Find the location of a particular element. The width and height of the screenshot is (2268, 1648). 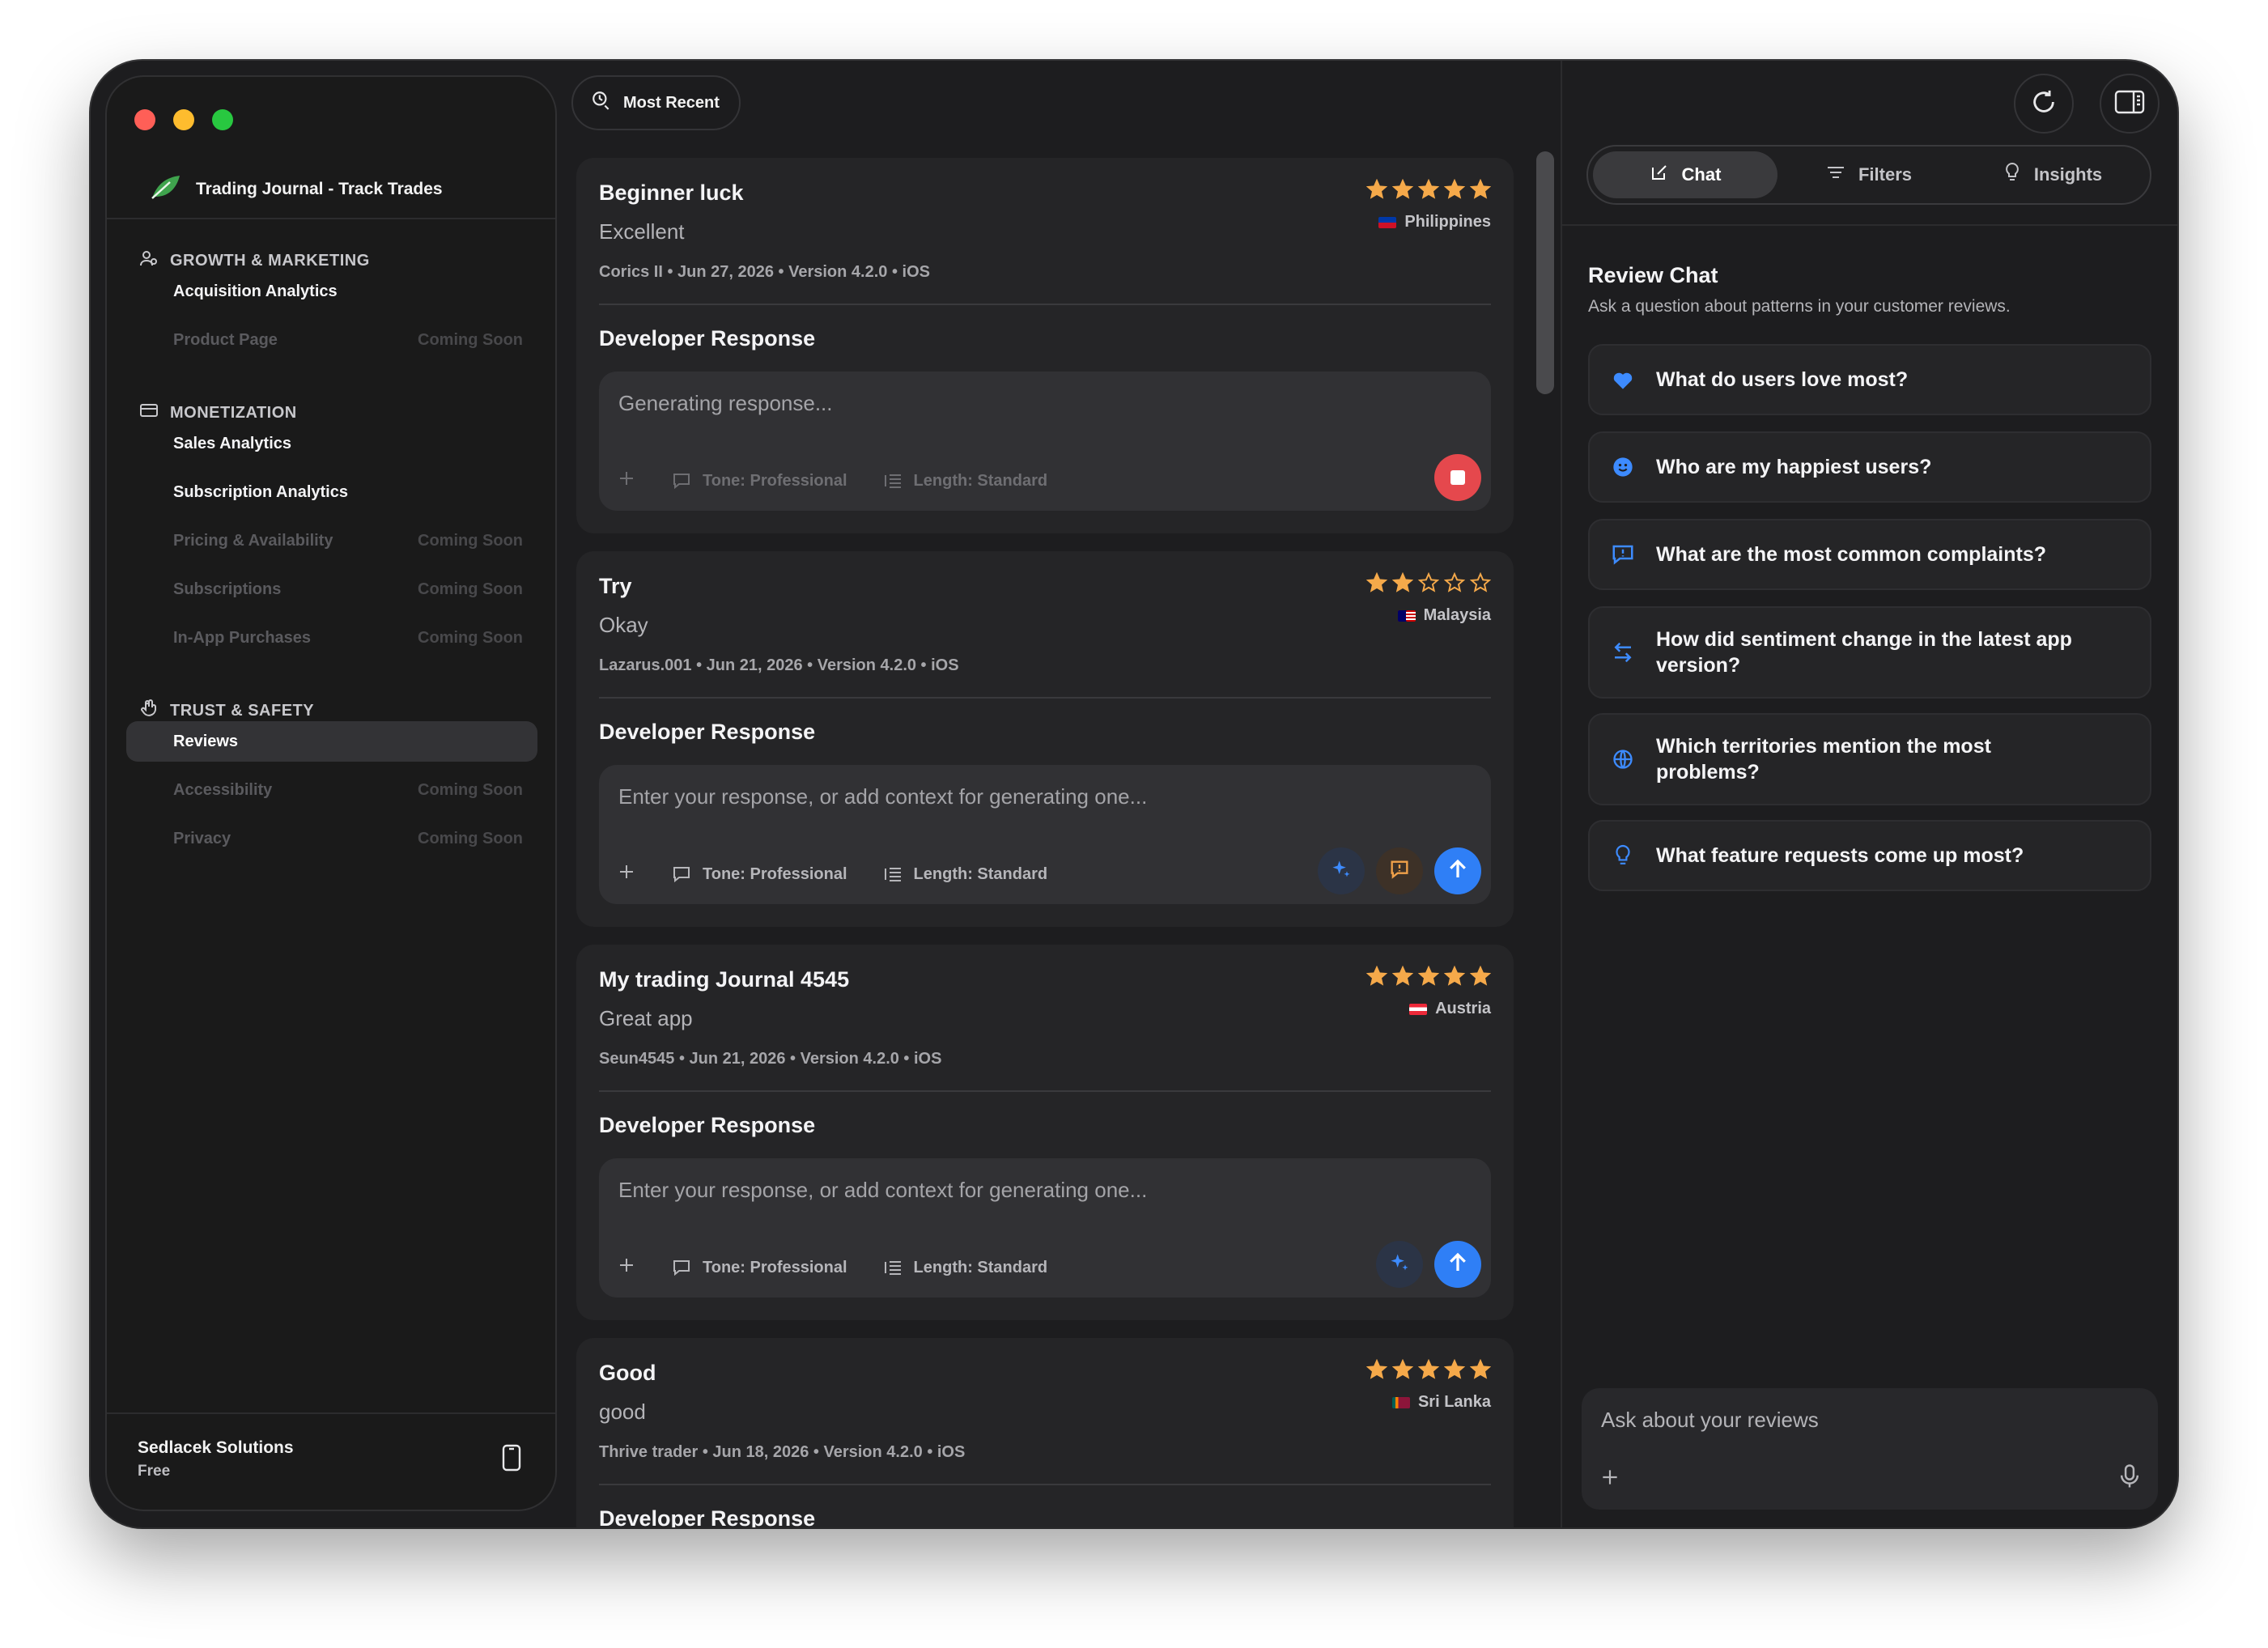

philippines-flag-icon is located at coordinates (1387, 222).